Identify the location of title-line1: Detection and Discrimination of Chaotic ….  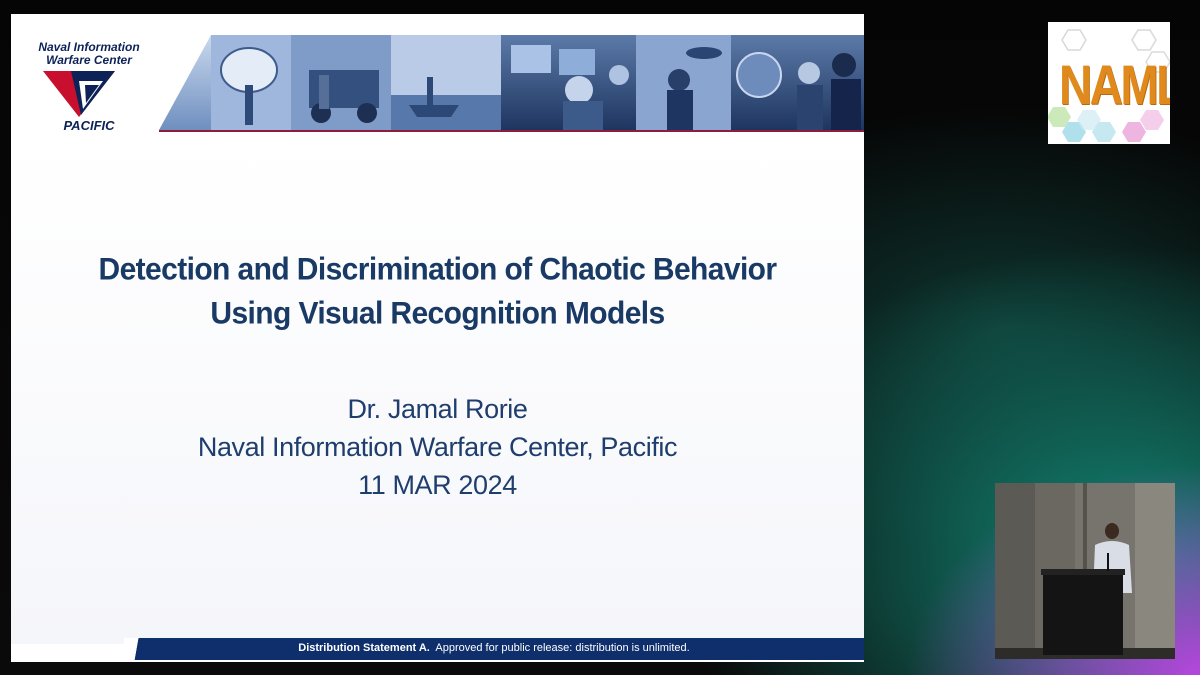
(438, 269).